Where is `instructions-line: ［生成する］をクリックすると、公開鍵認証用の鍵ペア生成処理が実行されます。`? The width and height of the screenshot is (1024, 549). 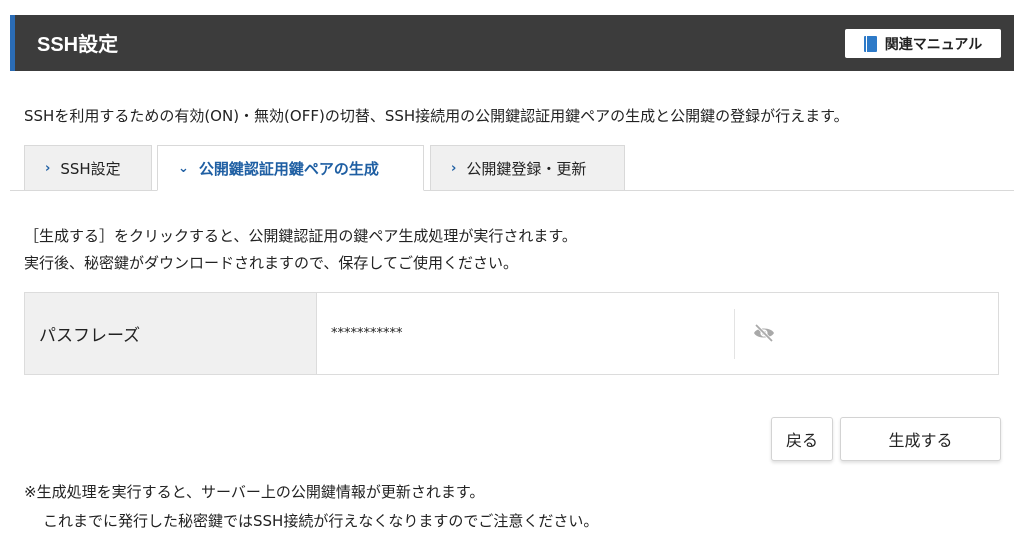
instructions-line: ［生成する］をクリックすると、公開鍵認証用の鍵ペア生成処理が実行されます。 is located at coordinates (300, 236).